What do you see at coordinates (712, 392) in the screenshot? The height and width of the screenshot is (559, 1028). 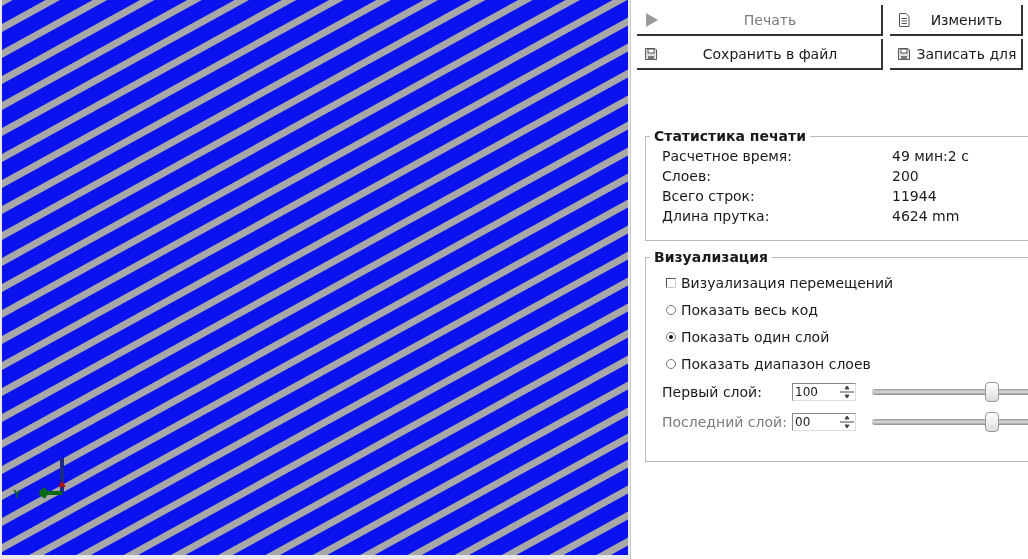 I see `layer-label: Первый слой:` at bounding box center [712, 392].